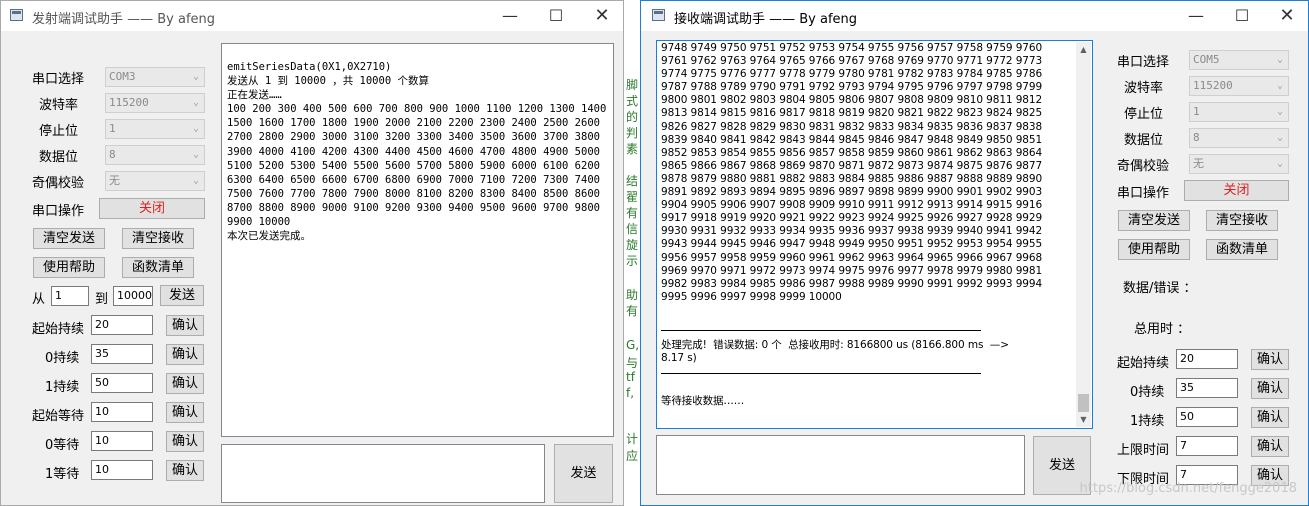 This screenshot has width=1309, height=506. I want to click on param-upper-limit-input: 7, so click(1207, 446).